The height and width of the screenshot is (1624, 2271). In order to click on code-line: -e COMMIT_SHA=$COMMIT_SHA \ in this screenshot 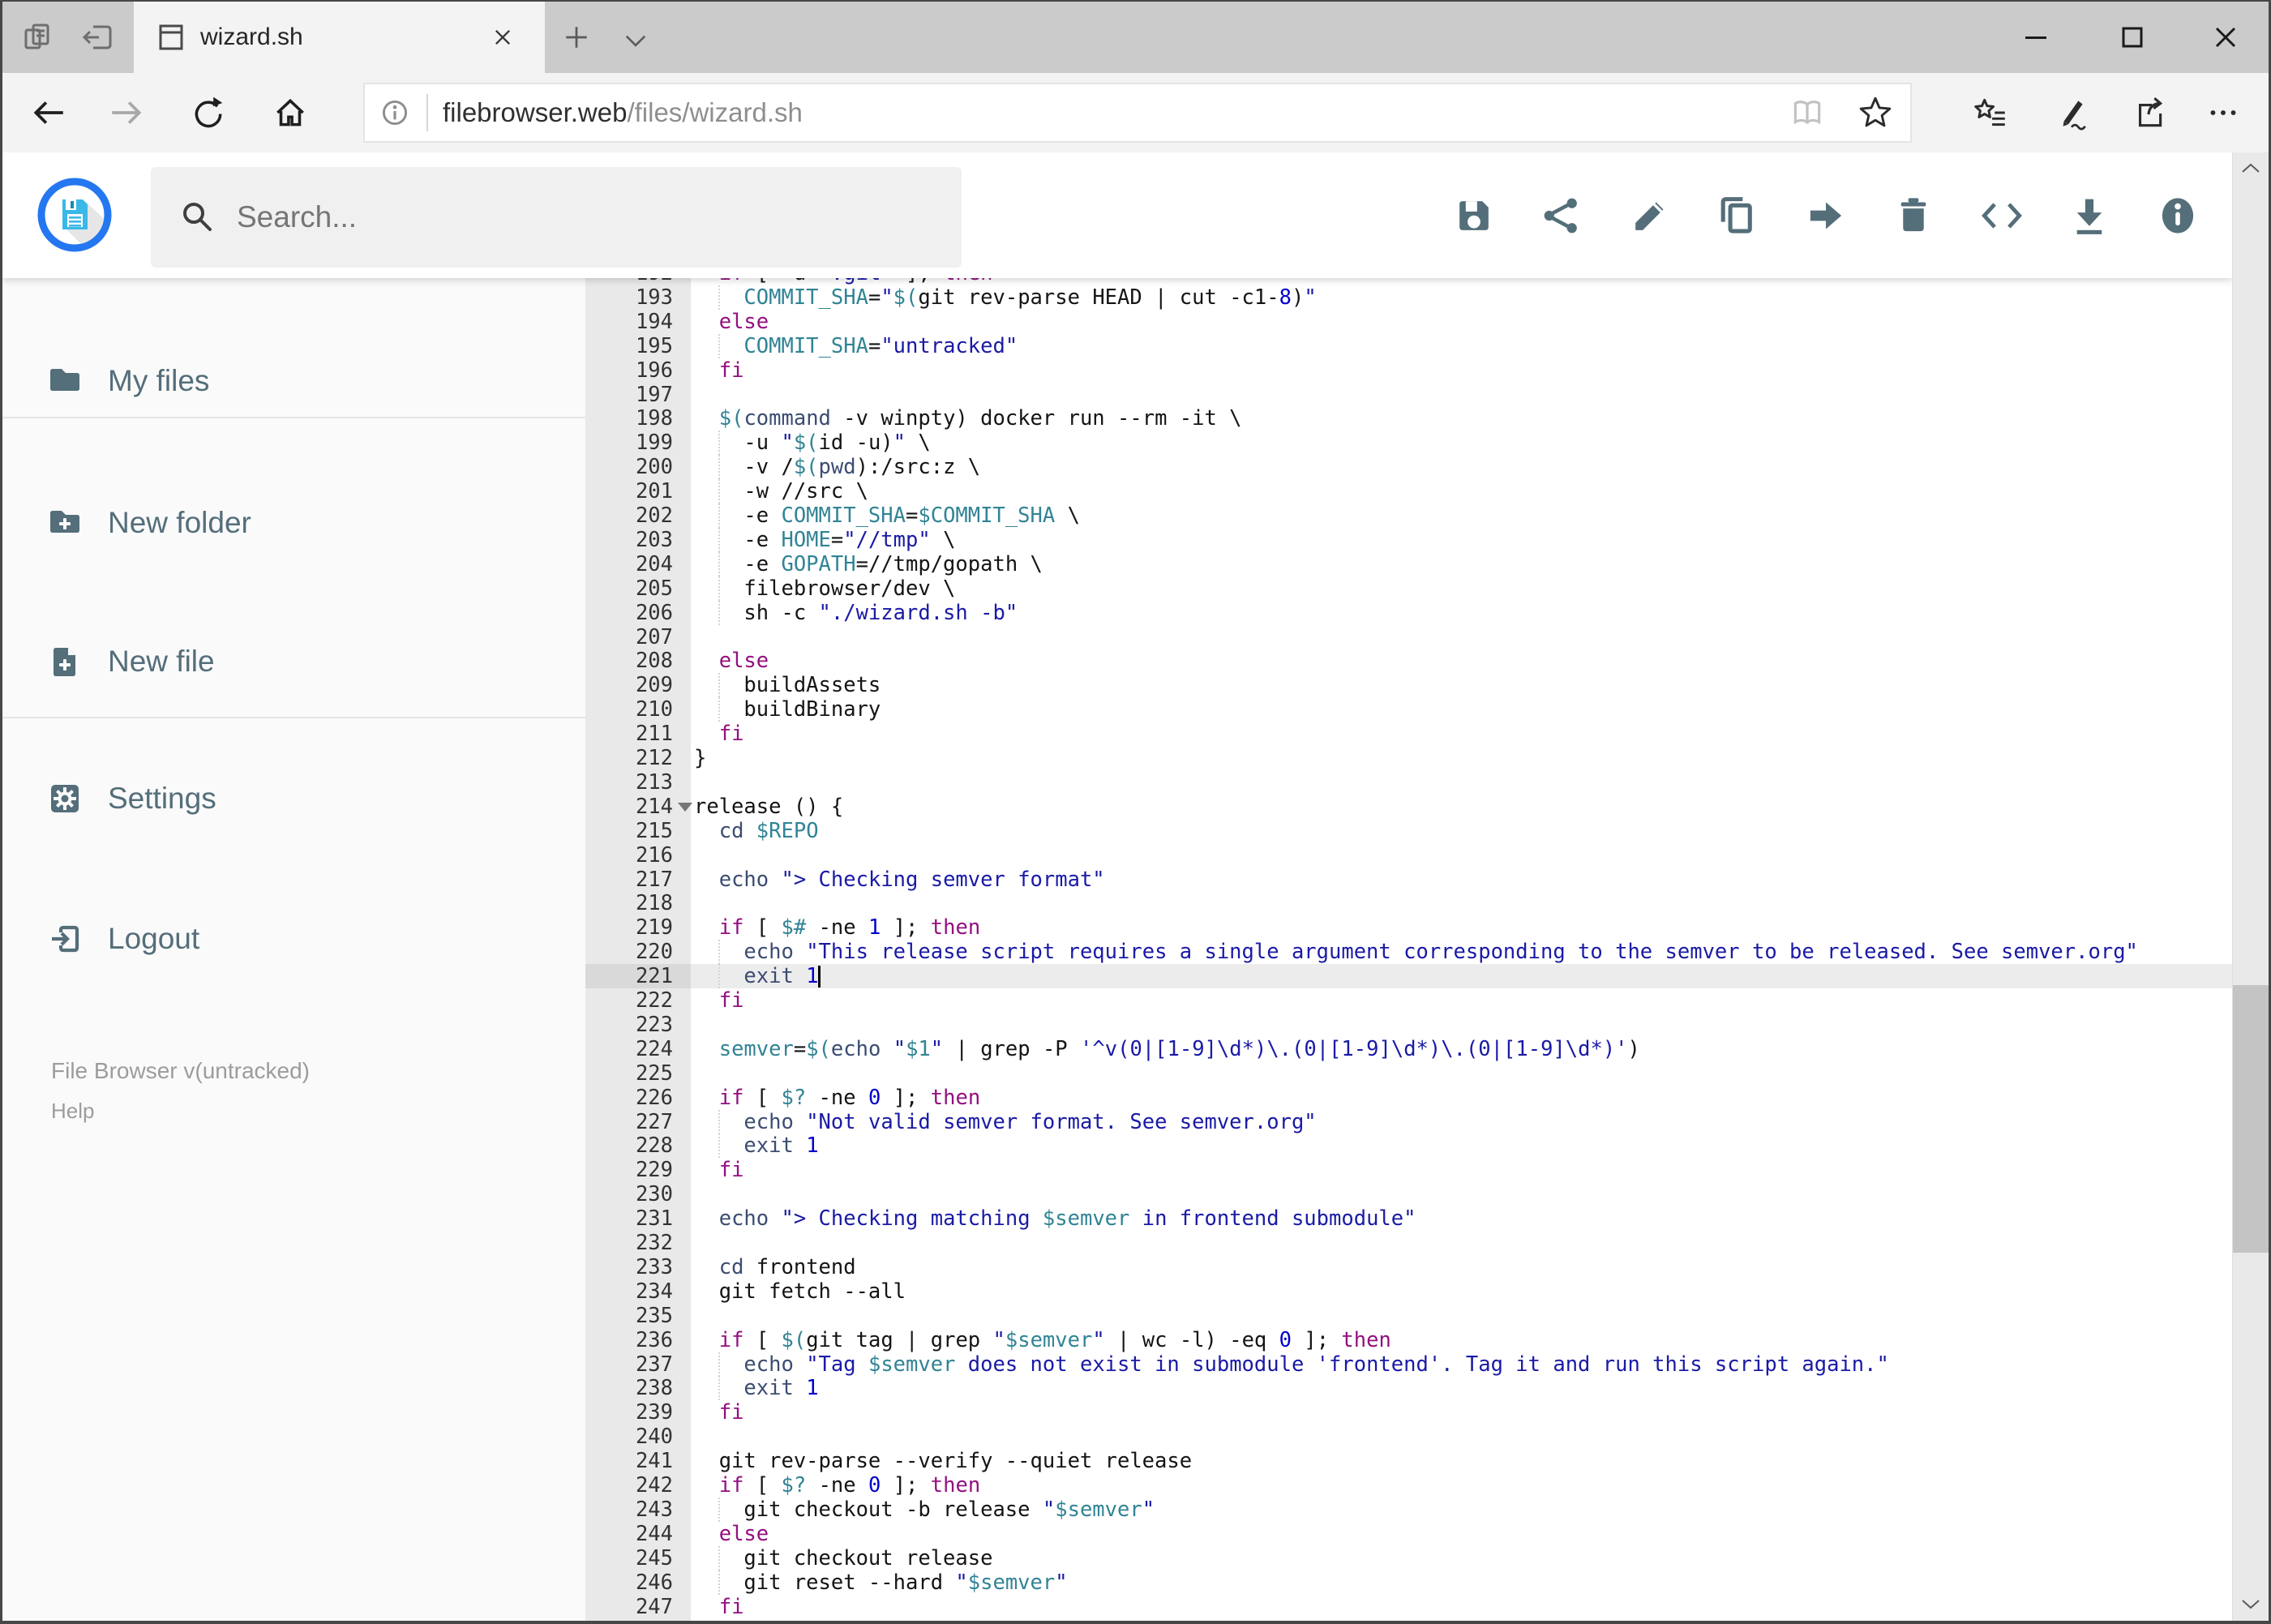, I will do `click(1462, 515)`.